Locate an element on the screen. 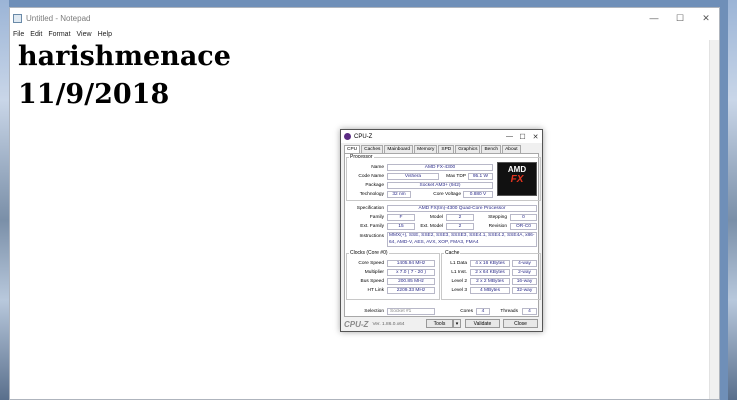 Image resolution: width=737 pixels, height=400 pixels. l1-data-value: 4 x 16 KBytes is located at coordinates (490, 263).